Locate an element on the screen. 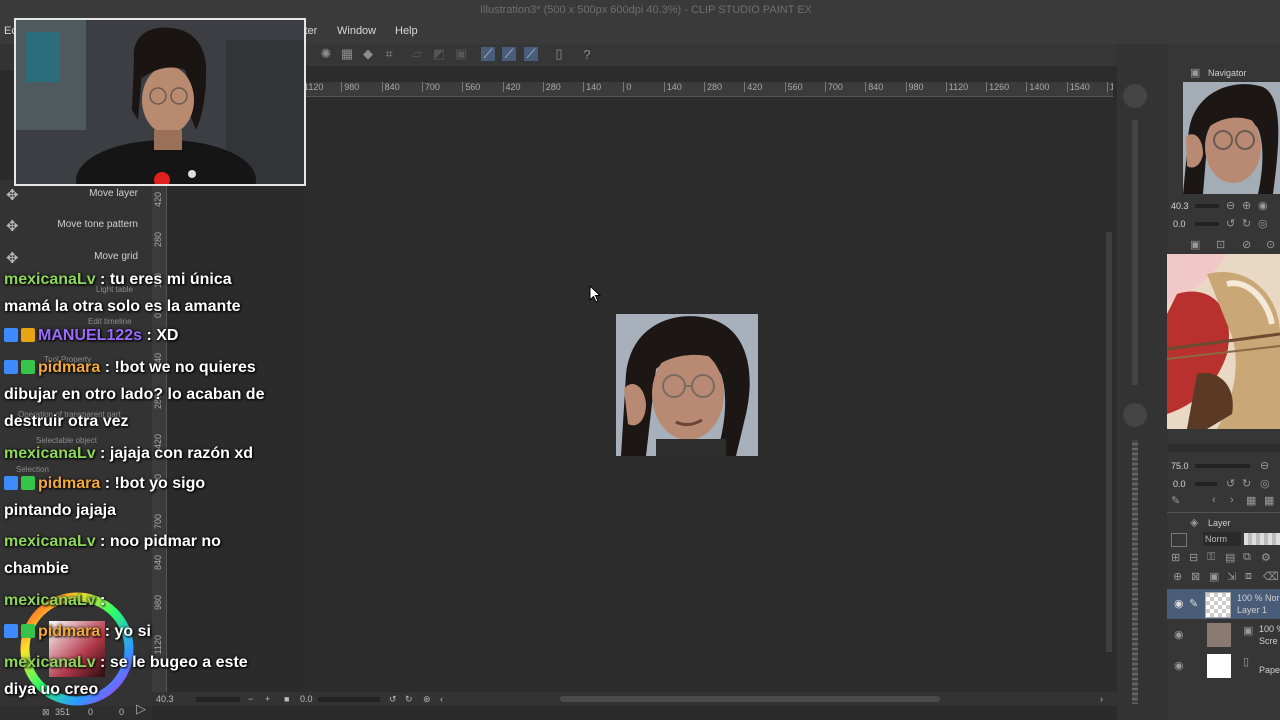  ruler-icon: ▯ is located at coordinates (559, 53).